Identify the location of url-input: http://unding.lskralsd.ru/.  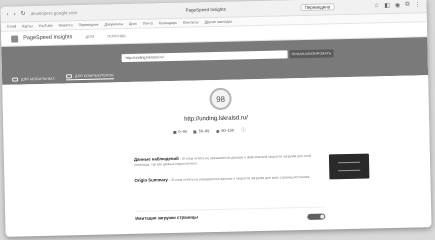
(204, 56).